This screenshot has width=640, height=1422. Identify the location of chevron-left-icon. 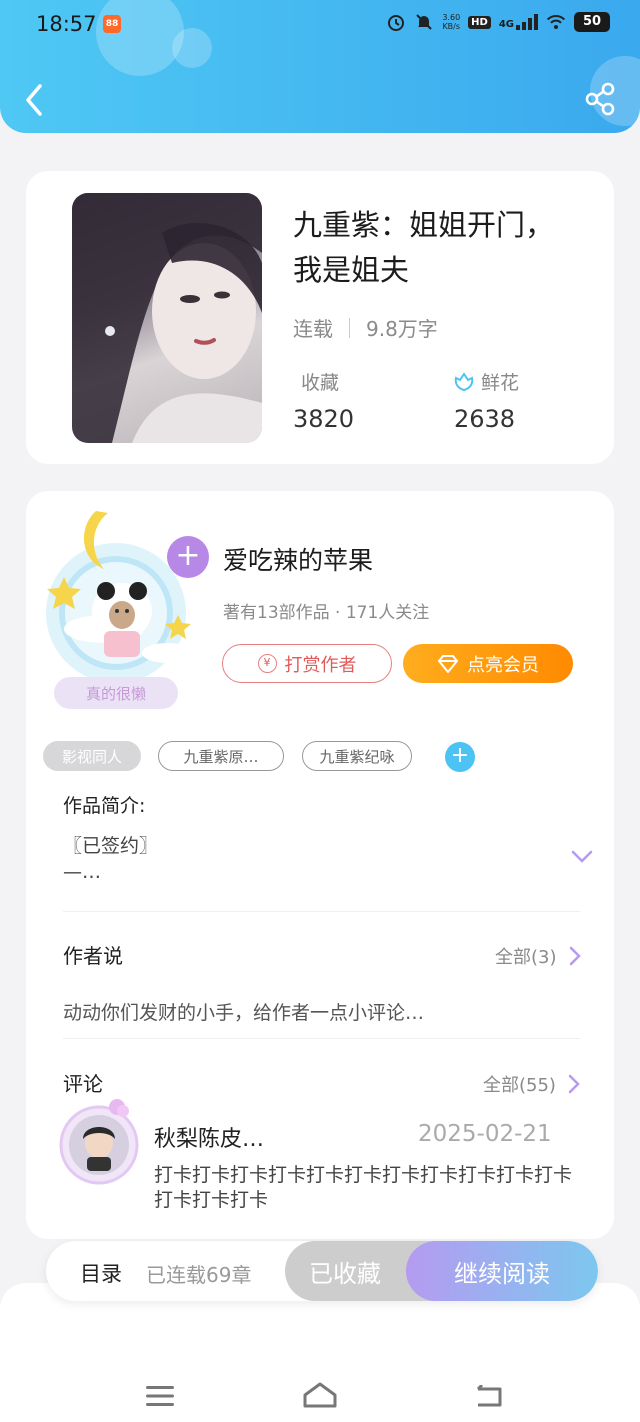
(34, 100).